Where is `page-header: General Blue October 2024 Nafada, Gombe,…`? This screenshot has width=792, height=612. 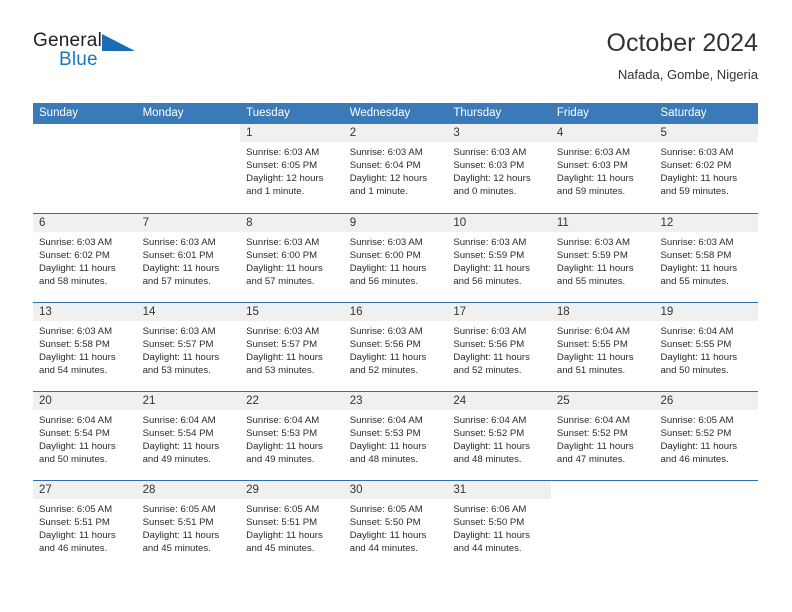 page-header: General Blue October 2024 Nafada, Gombe,… is located at coordinates (395, 61).